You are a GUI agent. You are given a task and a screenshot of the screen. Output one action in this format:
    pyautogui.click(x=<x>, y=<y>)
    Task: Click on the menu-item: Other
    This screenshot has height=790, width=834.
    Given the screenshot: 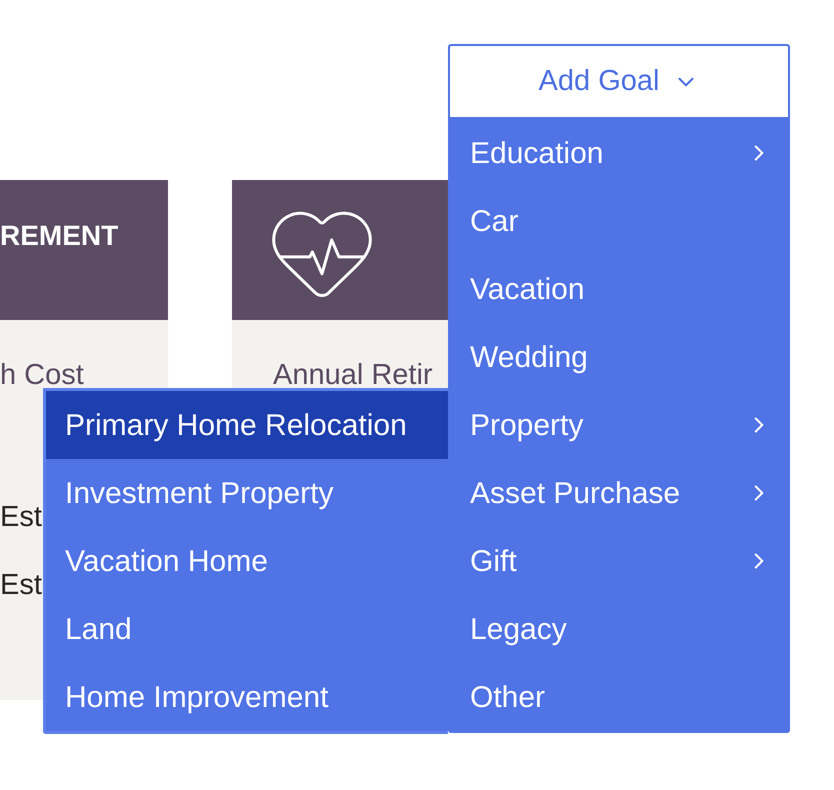 What is the action you would take?
    pyautogui.click(x=619, y=697)
    